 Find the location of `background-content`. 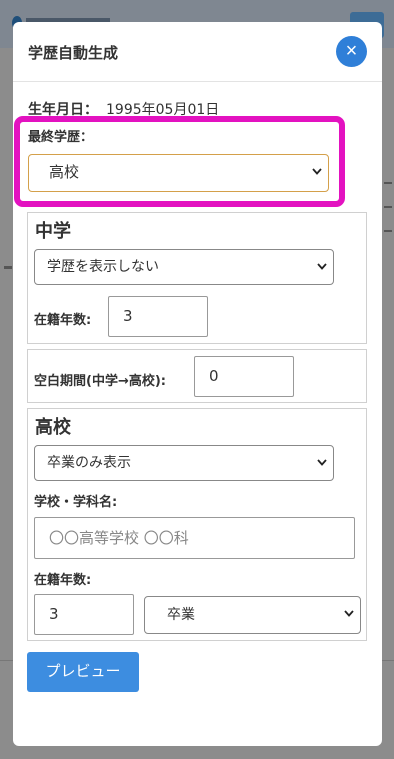

background-content is located at coordinates (387, 220).